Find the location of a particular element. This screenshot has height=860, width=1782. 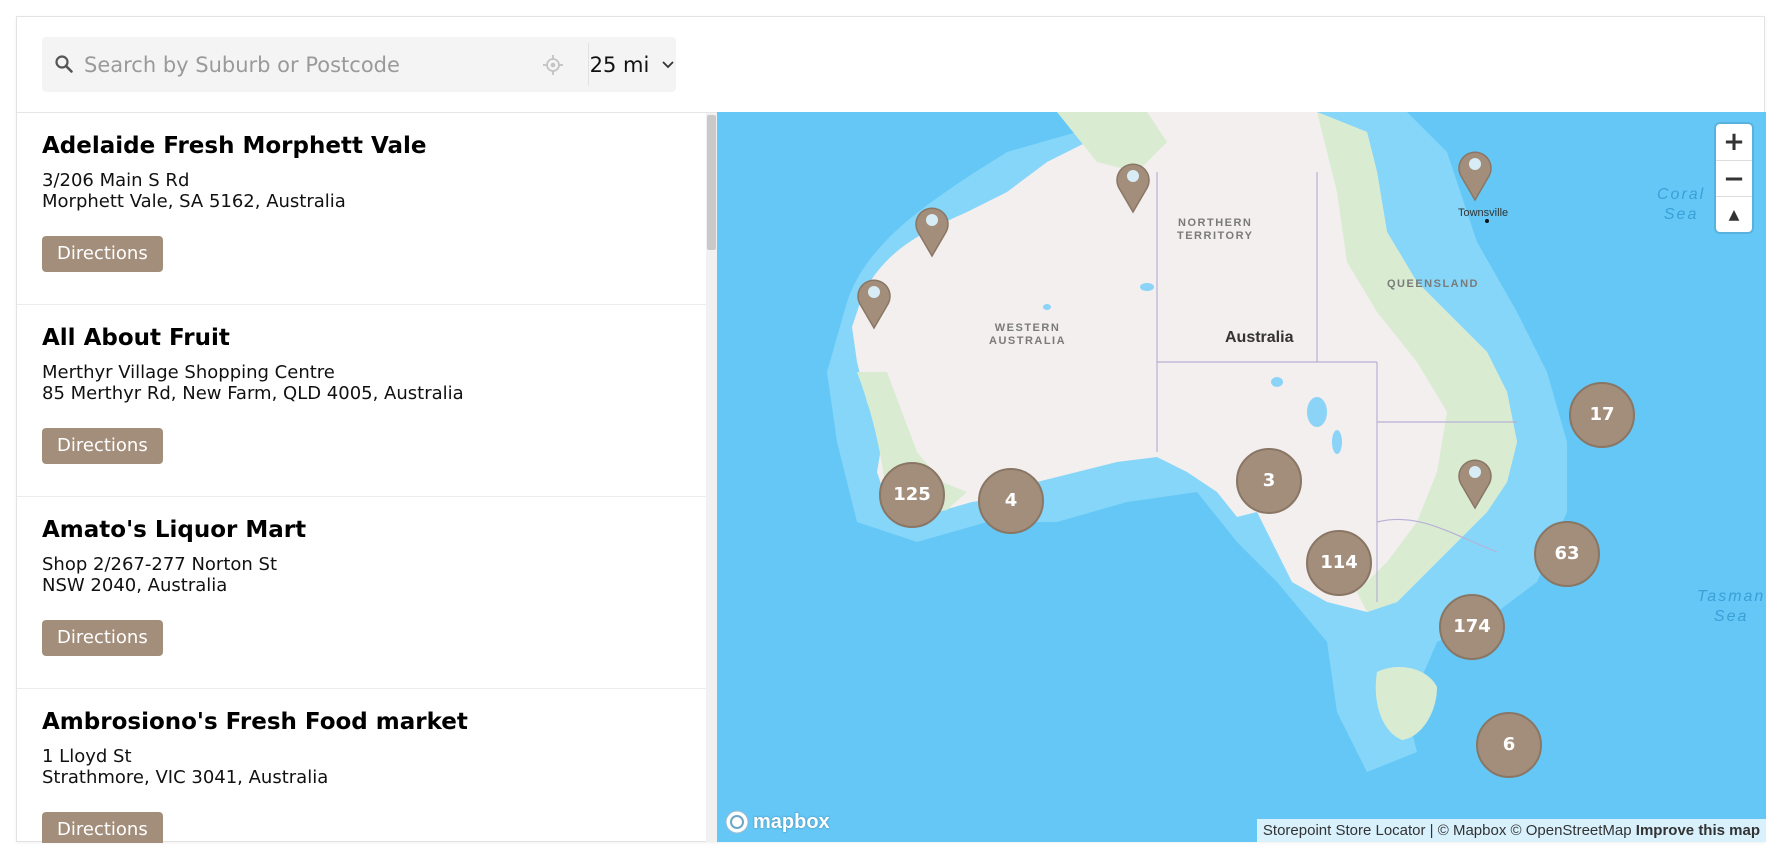

store-name: Ambrosiono's Fresh Food market is located at coordinates (255, 722).